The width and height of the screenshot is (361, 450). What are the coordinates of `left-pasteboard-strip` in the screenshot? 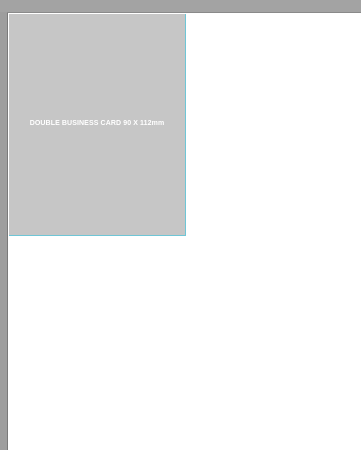 It's located at (3, 231).